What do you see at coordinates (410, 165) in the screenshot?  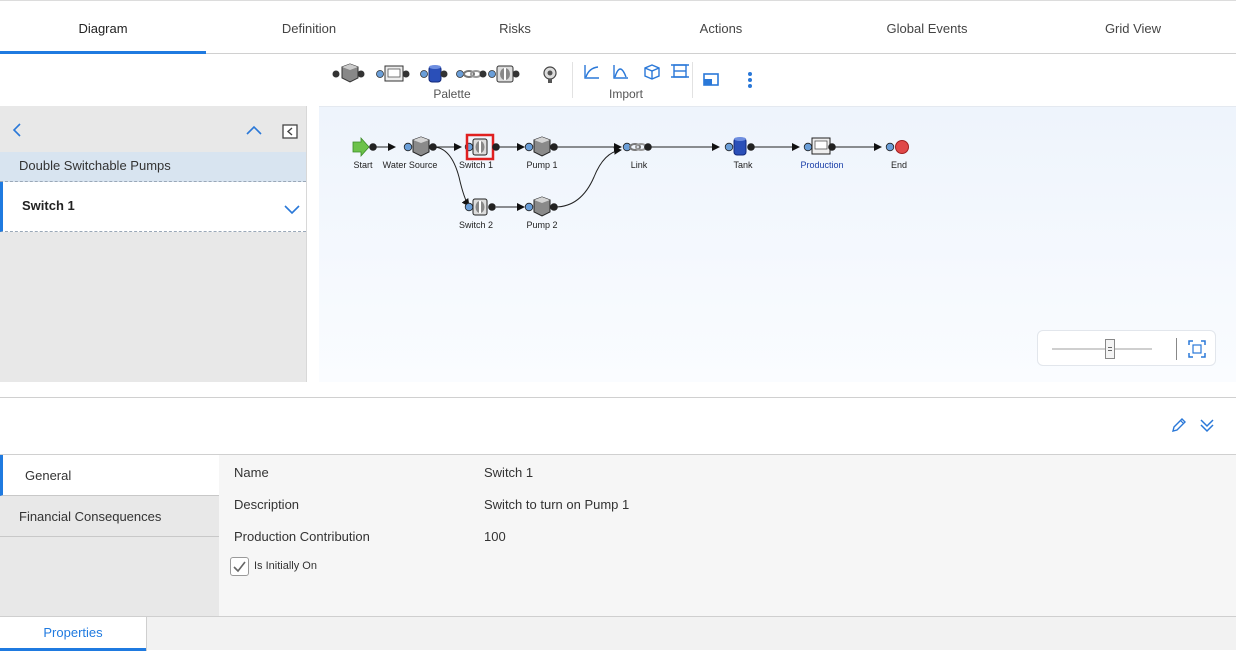 I see `node-label-water-source: Water Source` at bounding box center [410, 165].